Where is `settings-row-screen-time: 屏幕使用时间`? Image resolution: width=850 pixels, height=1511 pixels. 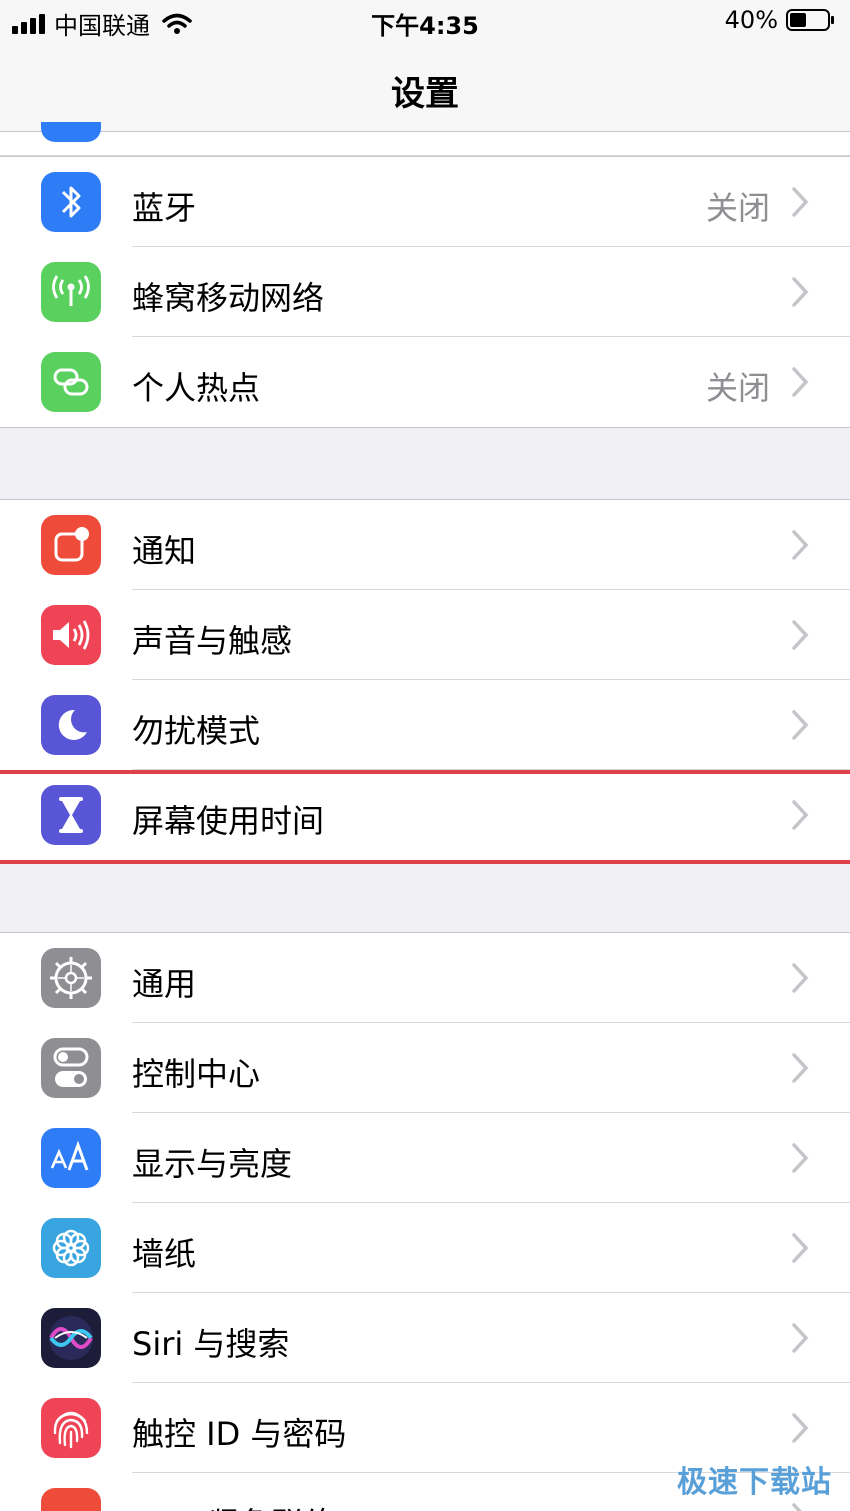 settings-row-screen-time: 屏幕使用时间 is located at coordinates (425, 815).